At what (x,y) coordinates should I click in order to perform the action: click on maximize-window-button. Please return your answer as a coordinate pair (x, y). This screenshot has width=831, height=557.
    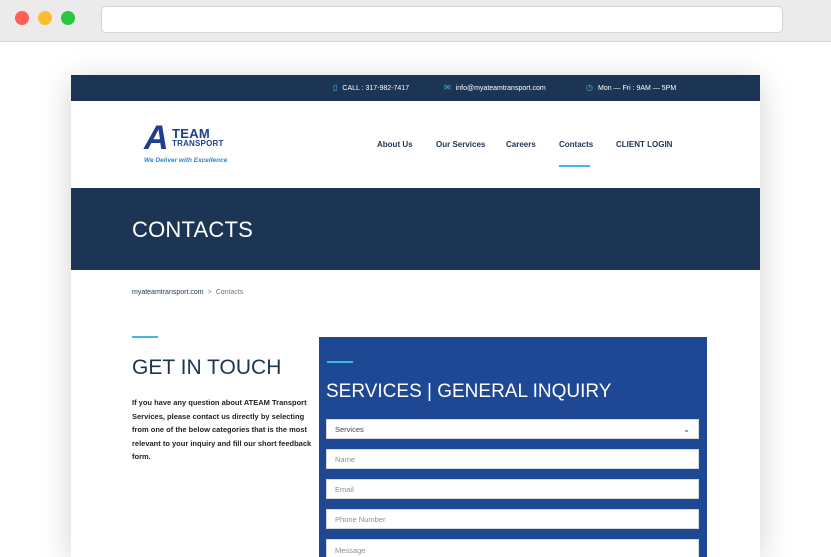
    Looking at the image, I should click on (68, 18).